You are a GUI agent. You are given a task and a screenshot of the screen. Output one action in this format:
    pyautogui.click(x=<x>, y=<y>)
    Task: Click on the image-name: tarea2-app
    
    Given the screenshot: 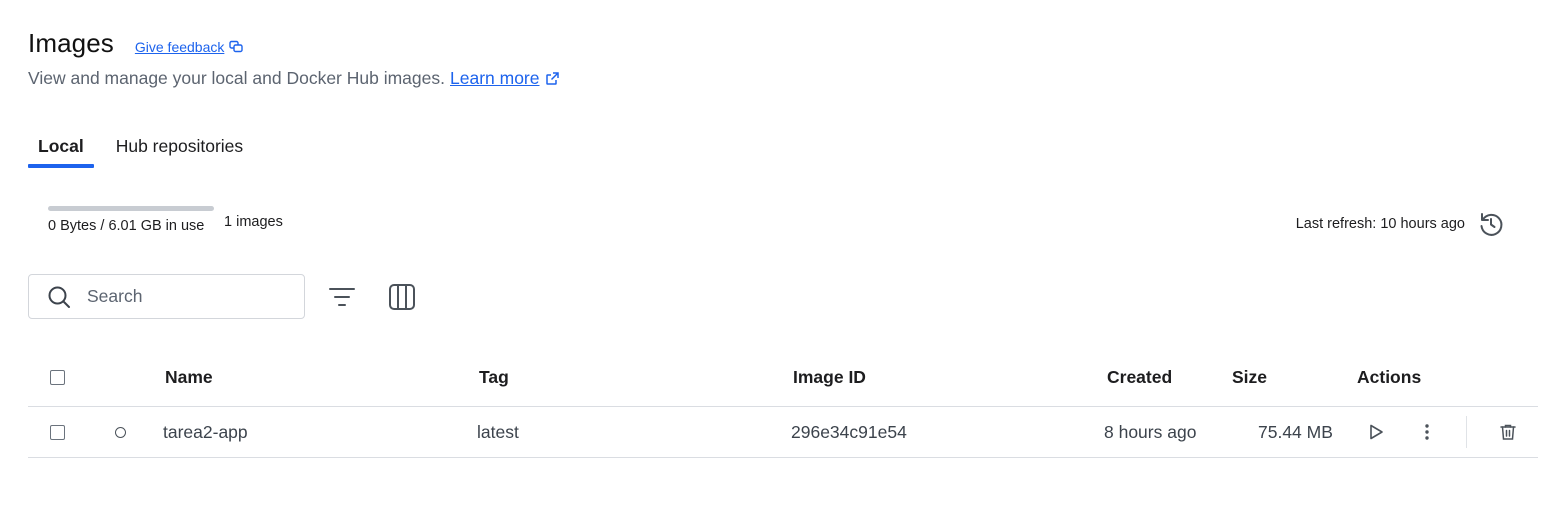 What is the action you would take?
    pyautogui.click(x=205, y=432)
    